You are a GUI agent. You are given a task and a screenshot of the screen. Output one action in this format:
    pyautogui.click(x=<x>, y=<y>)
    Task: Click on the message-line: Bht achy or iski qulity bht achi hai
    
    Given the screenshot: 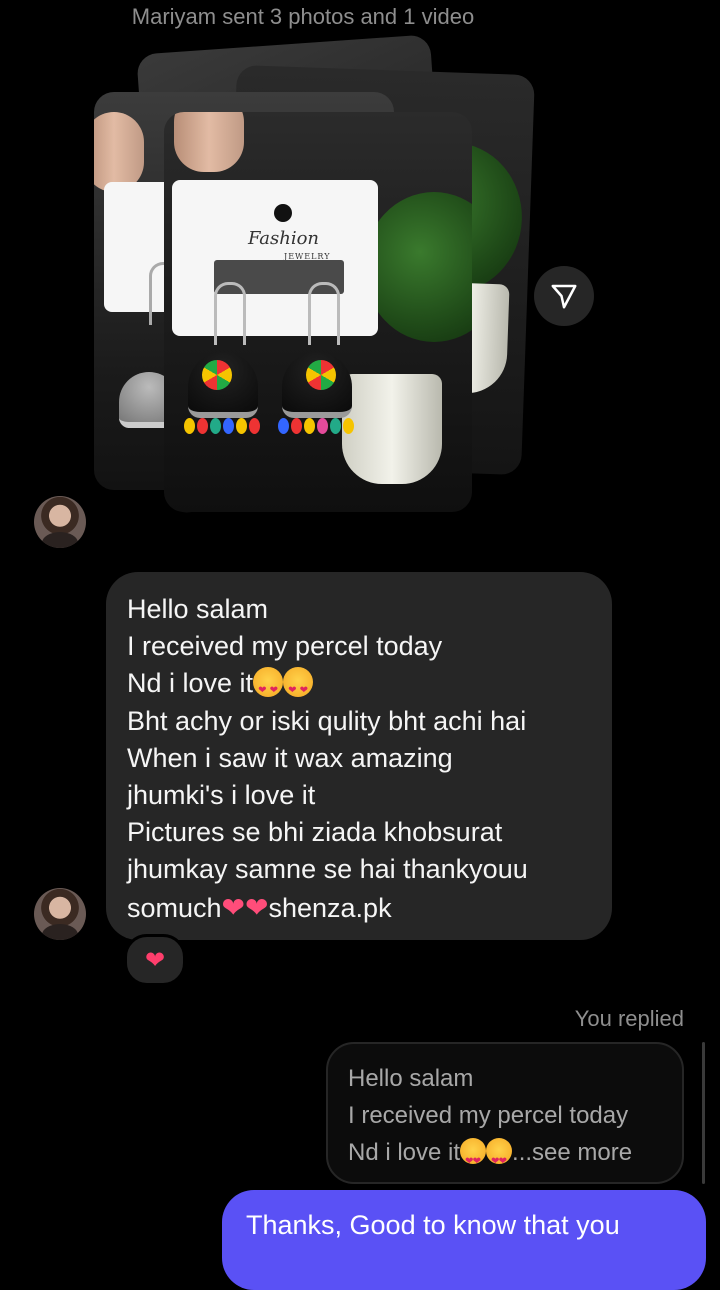 What is the action you would take?
    pyautogui.click(x=327, y=720)
    